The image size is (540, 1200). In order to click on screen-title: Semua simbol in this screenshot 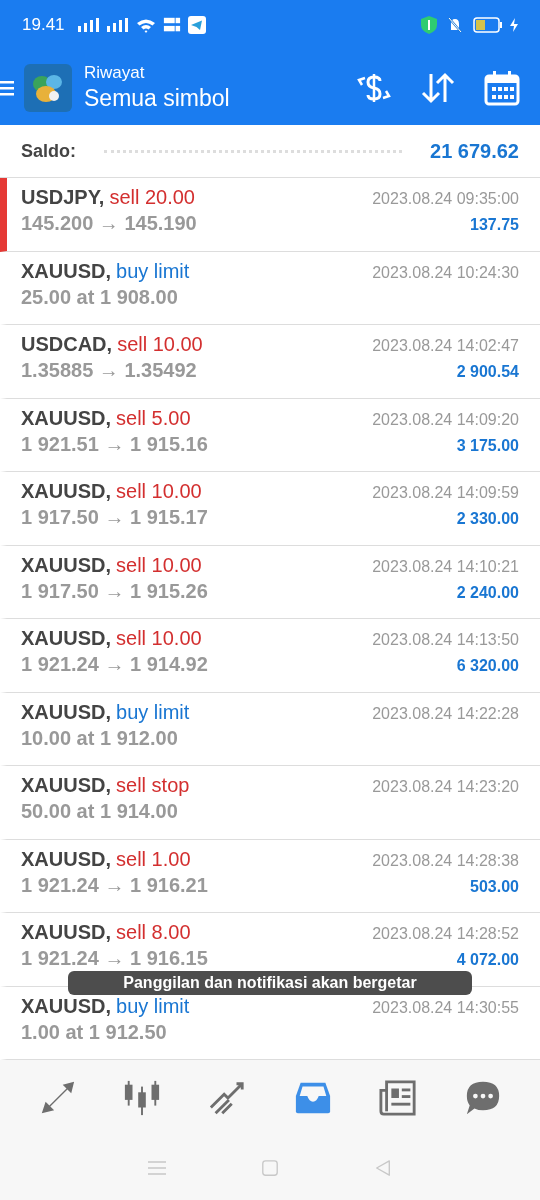, I will do `click(220, 98)`.